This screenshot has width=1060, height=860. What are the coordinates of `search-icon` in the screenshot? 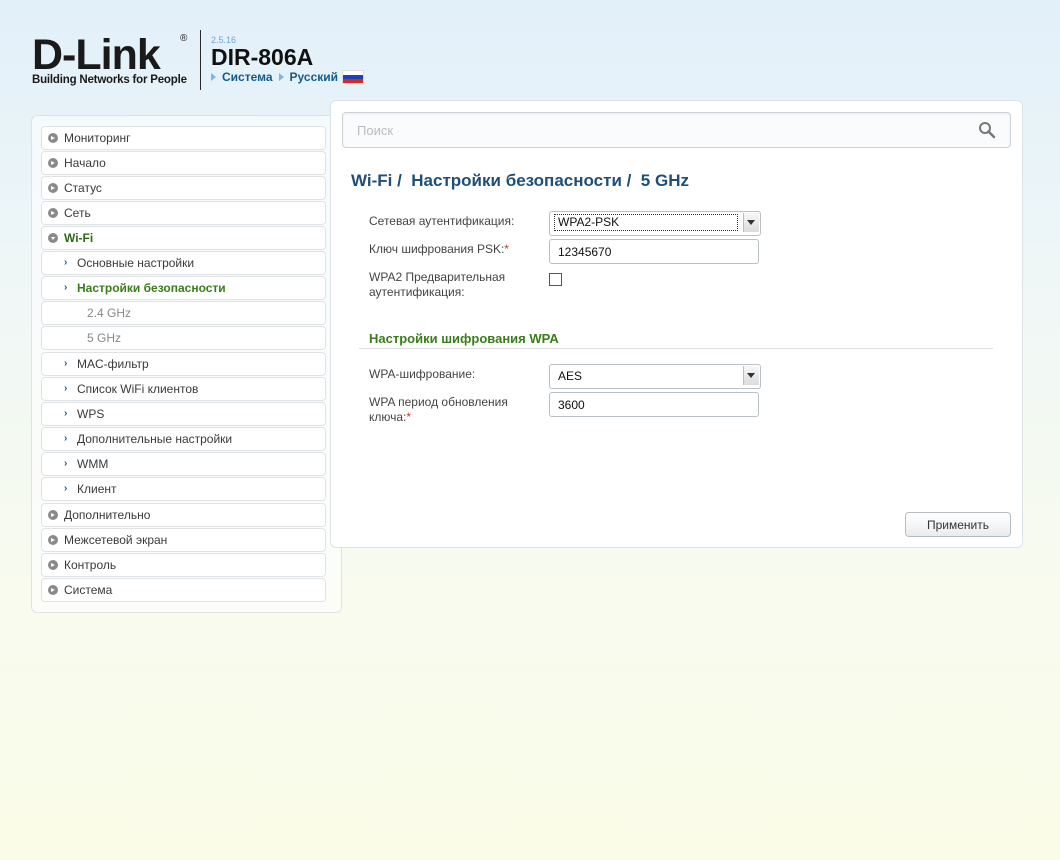 It's located at (987, 130).